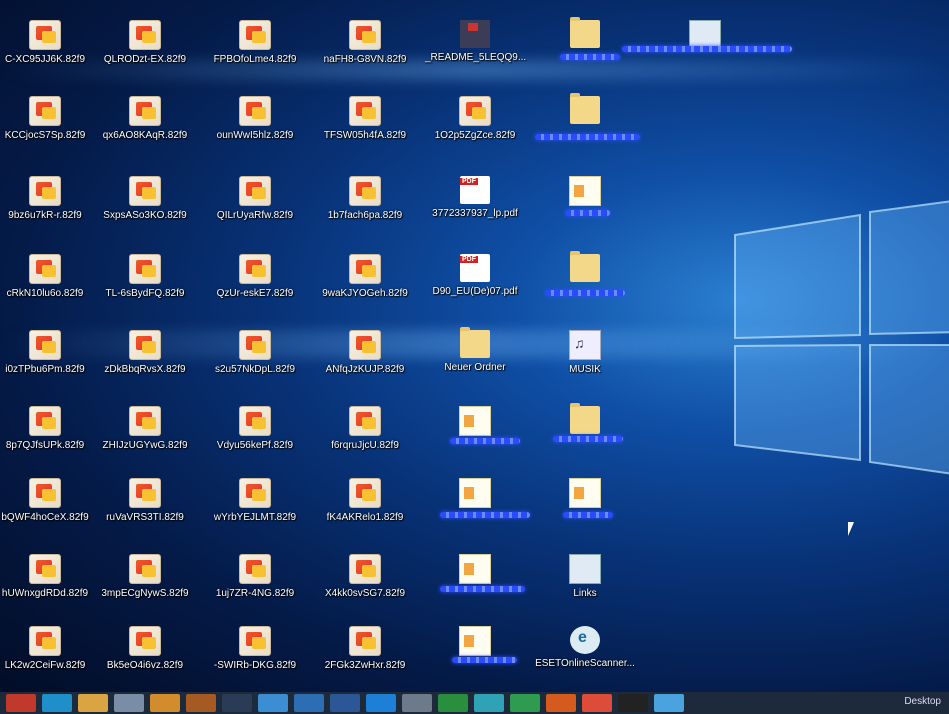  I want to click on desktop-icon-label: ANfqJzKUJP.82f9, so click(365, 369).